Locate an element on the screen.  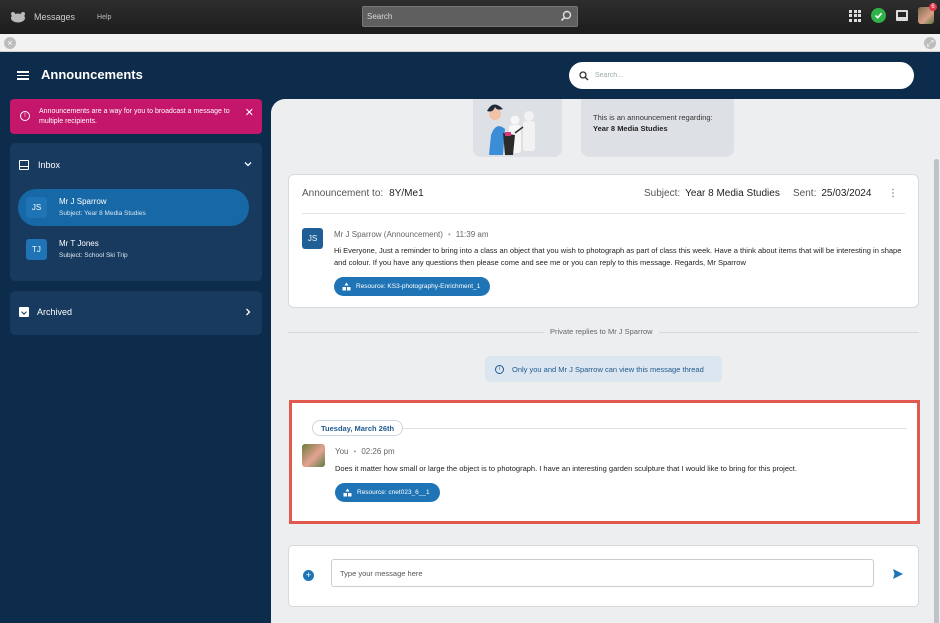
app-header: Announcements is located at coordinates (470, 75).